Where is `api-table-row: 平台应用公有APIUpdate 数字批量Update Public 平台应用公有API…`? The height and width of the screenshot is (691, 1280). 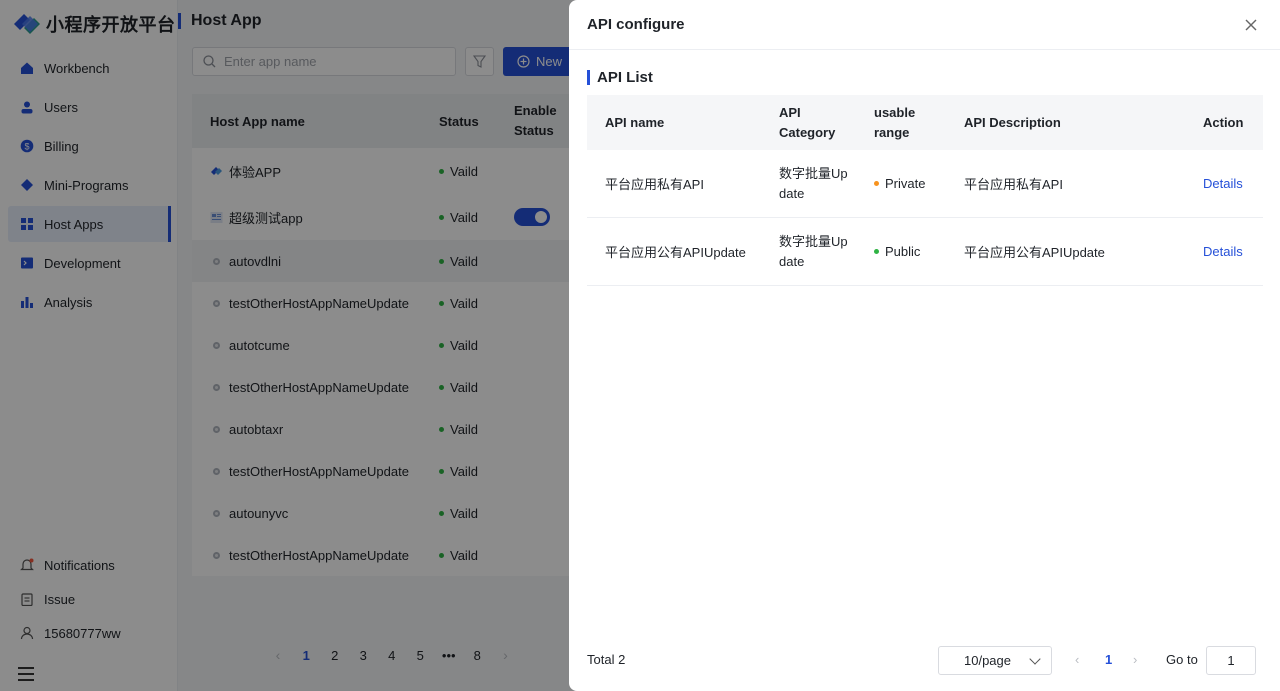 api-table-row: 平台应用公有APIUpdate 数字批量Update Public 平台应用公有API… is located at coordinates (925, 252).